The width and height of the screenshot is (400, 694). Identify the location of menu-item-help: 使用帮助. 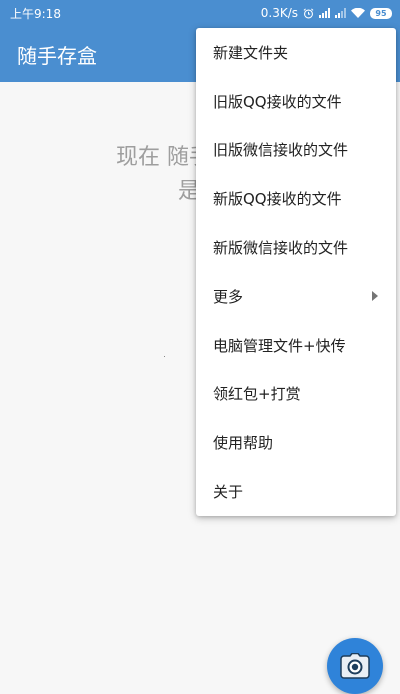
(296, 442).